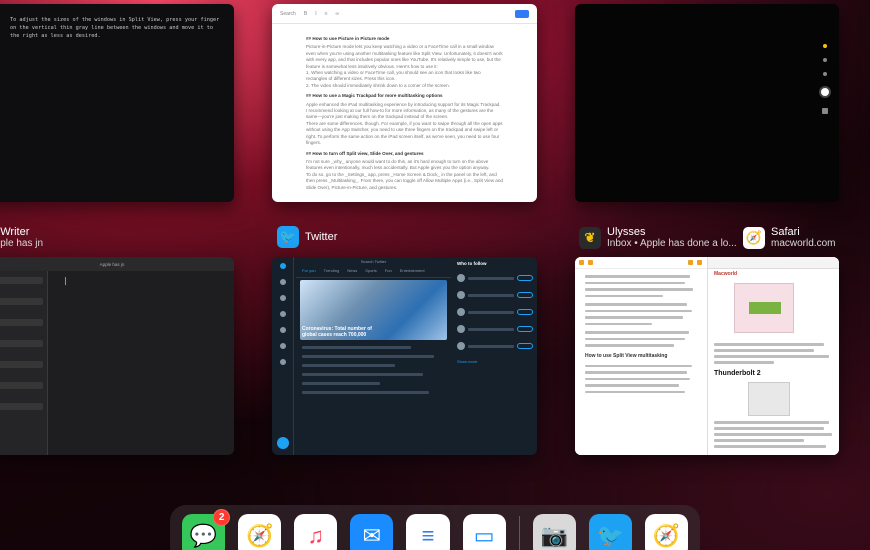 The height and width of the screenshot is (550, 870). I want to click on italic-icon: I, so click(315, 14).